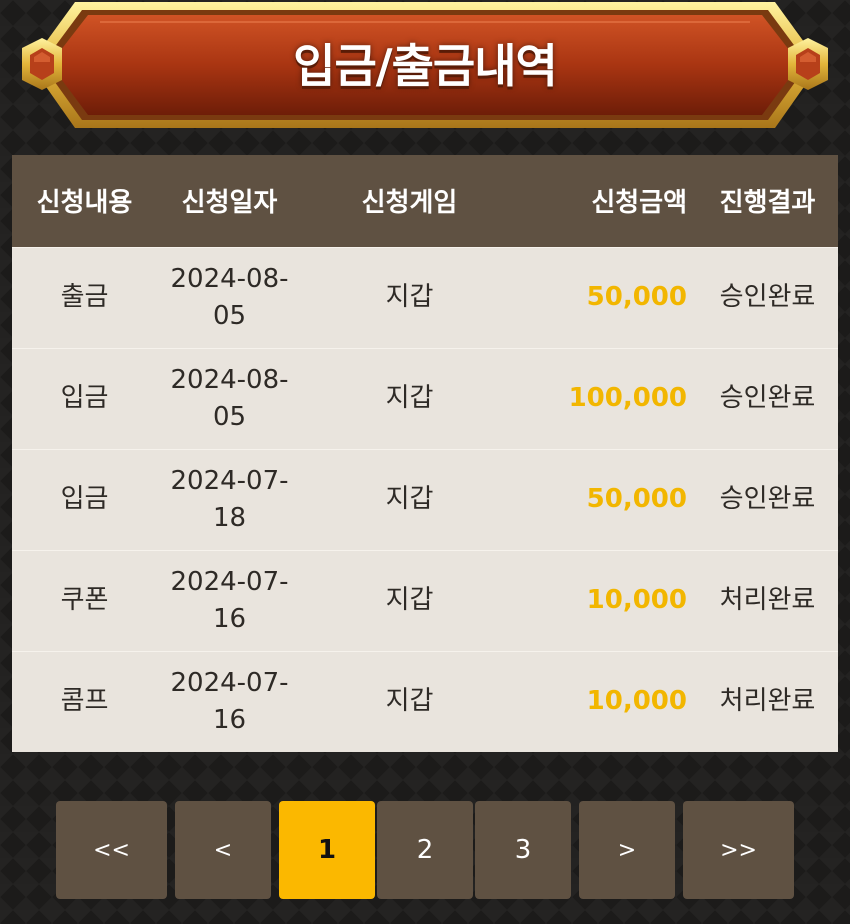  I want to click on column-header-amount: 신청금액, so click(607, 201).